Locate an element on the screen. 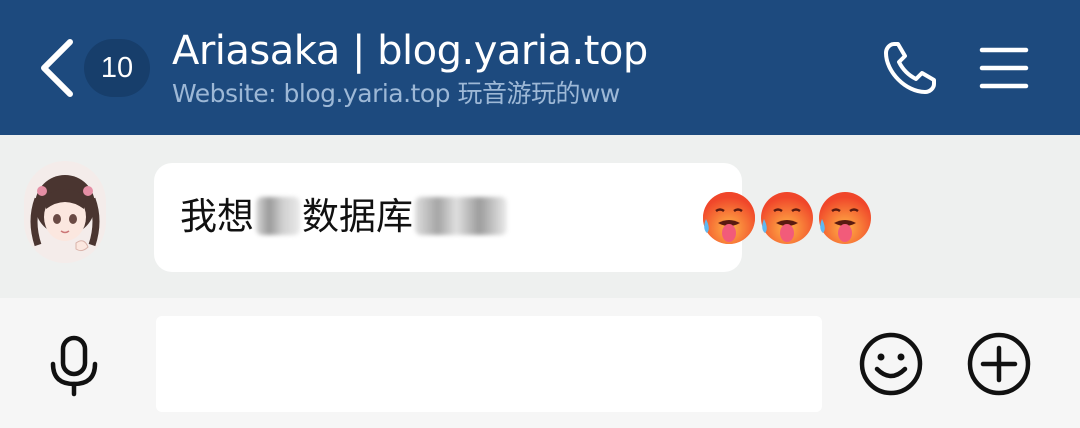 The width and height of the screenshot is (1080, 428). voice-button is located at coordinates (74, 366).